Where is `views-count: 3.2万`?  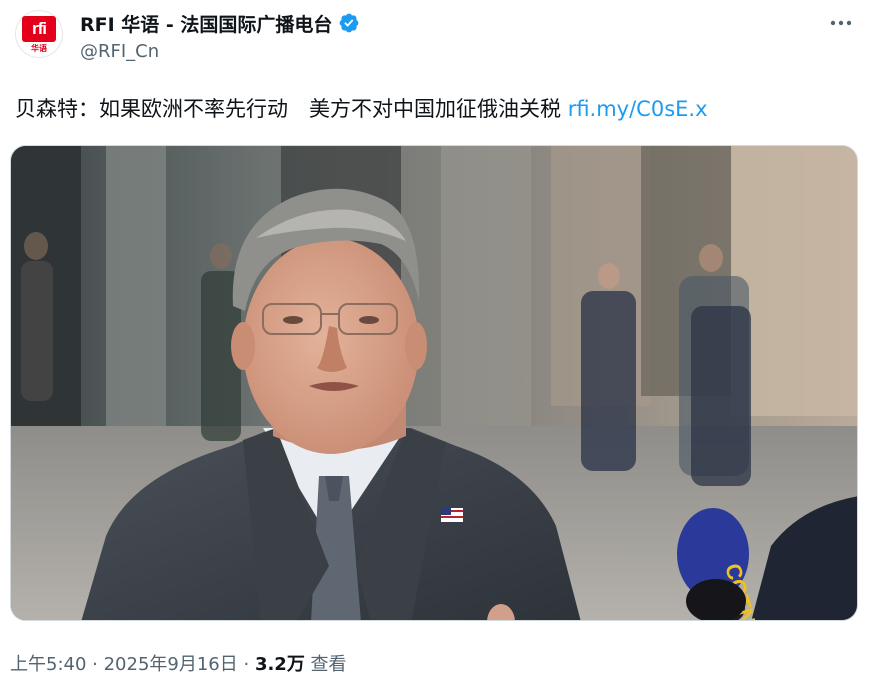 views-count: 3.2万 is located at coordinates (279, 664).